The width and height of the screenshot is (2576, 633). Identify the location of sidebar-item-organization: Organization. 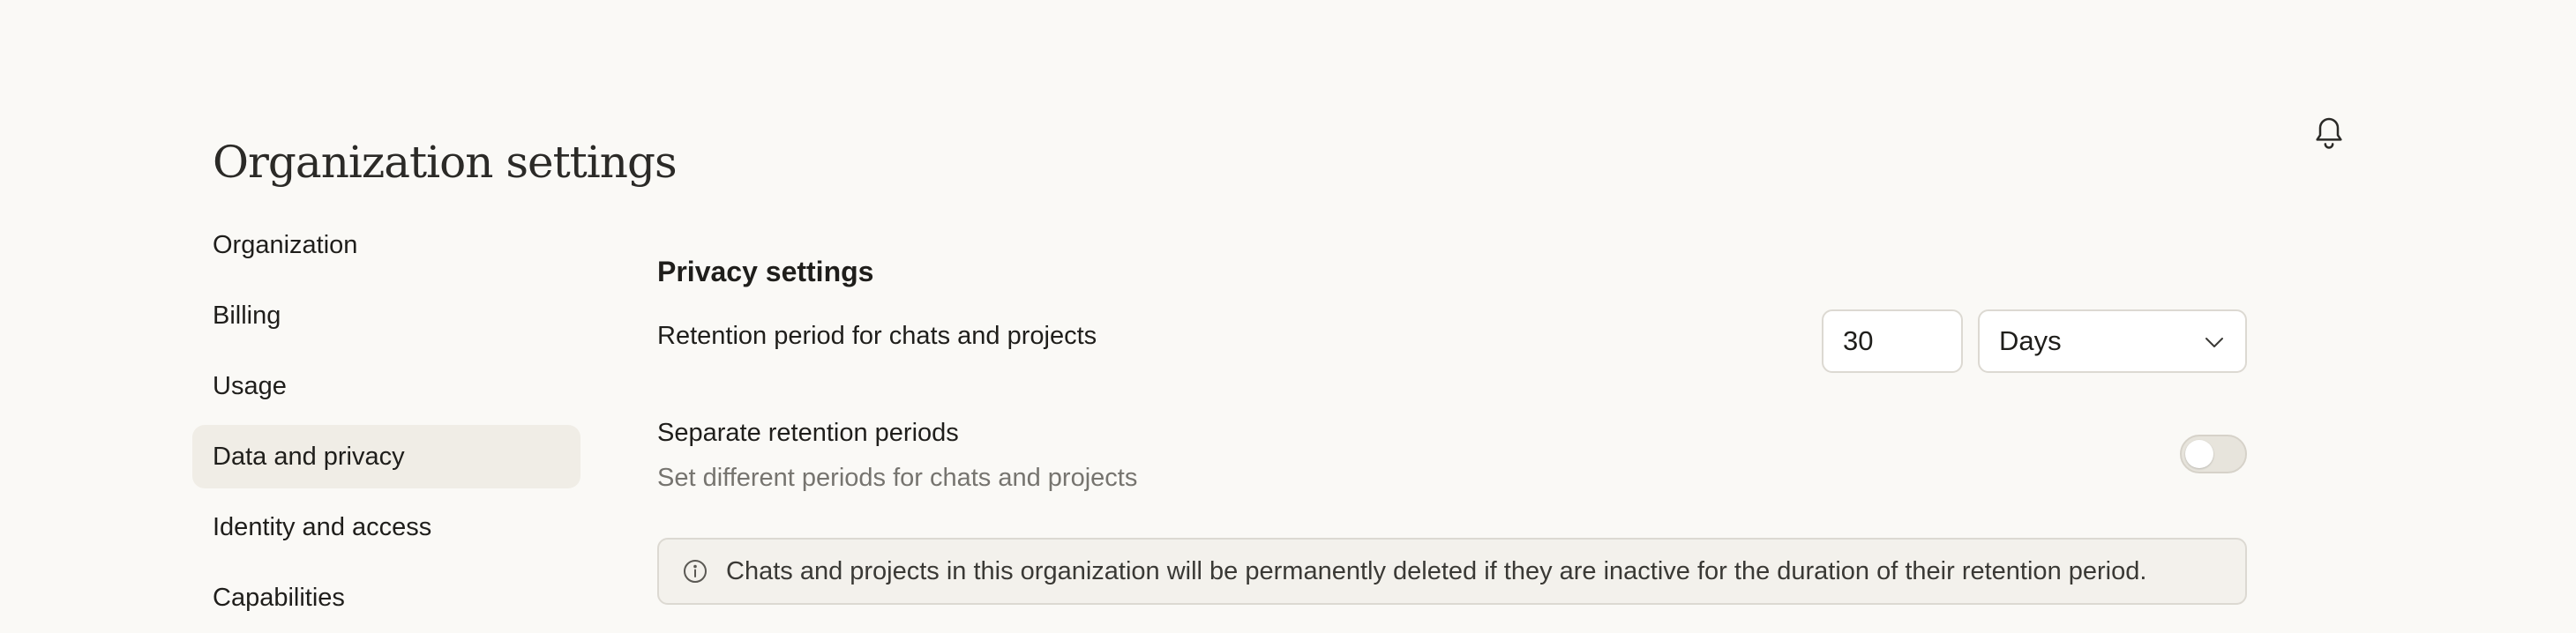
(386, 245).